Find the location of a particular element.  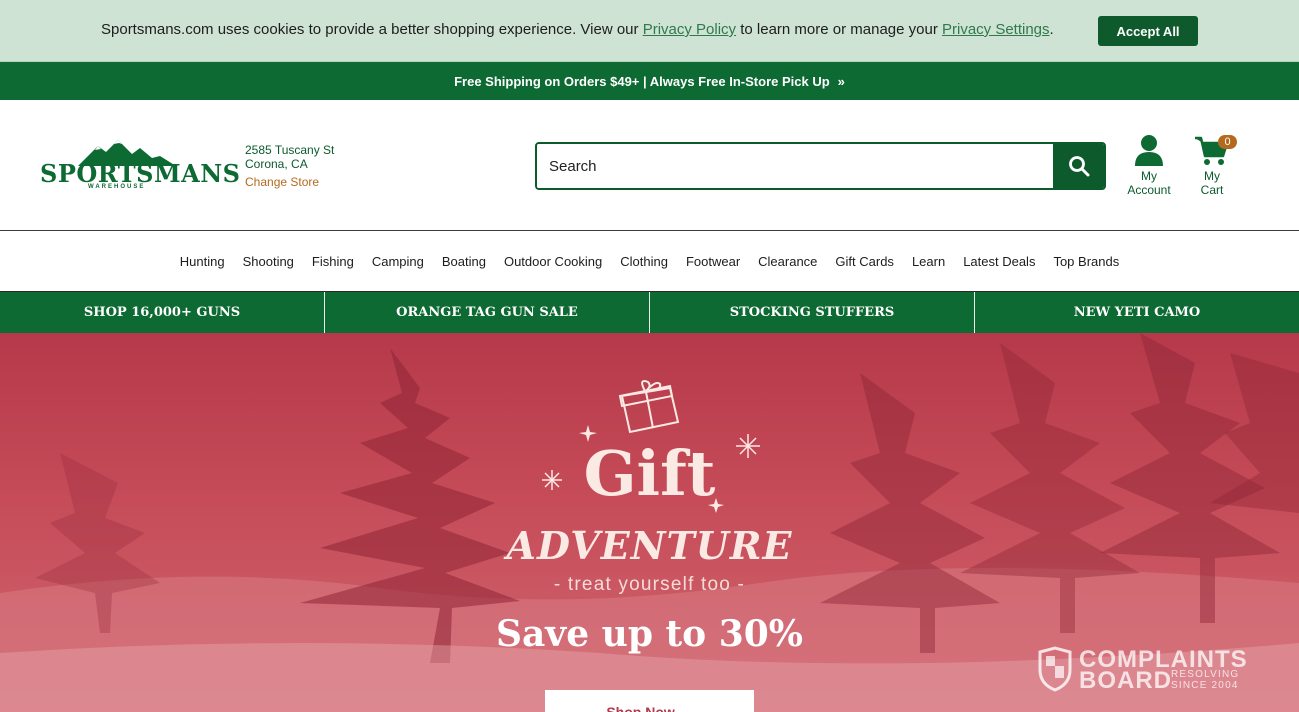

nav-item-gift-cards: Gift Cards is located at coordinates (864, 261).